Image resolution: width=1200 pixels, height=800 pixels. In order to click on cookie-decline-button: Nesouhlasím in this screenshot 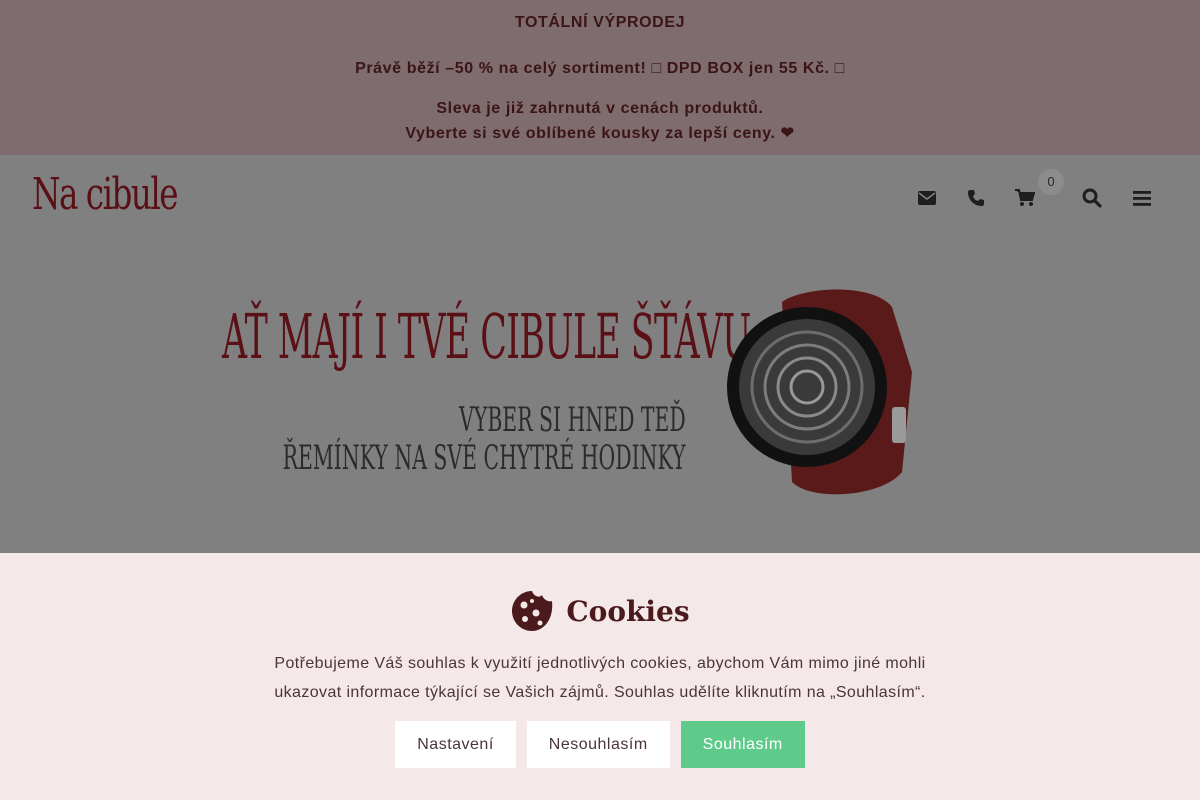, I will do `click(598, 744)`.